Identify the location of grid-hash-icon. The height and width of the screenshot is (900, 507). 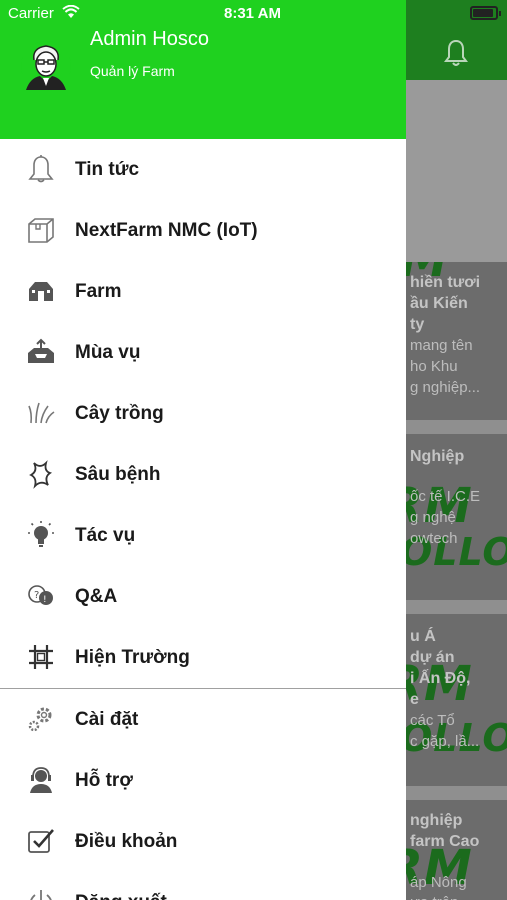
(41, 657).